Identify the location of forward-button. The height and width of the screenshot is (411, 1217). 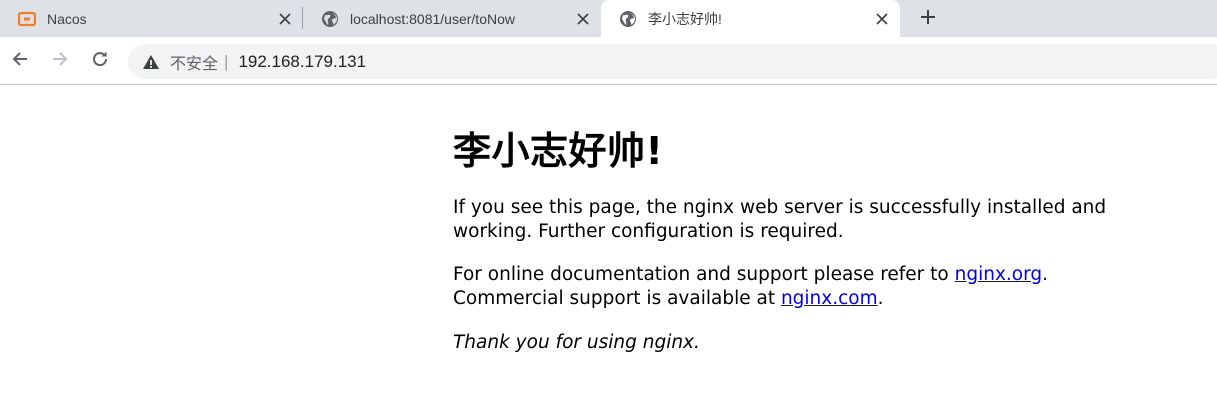
(60, 61).